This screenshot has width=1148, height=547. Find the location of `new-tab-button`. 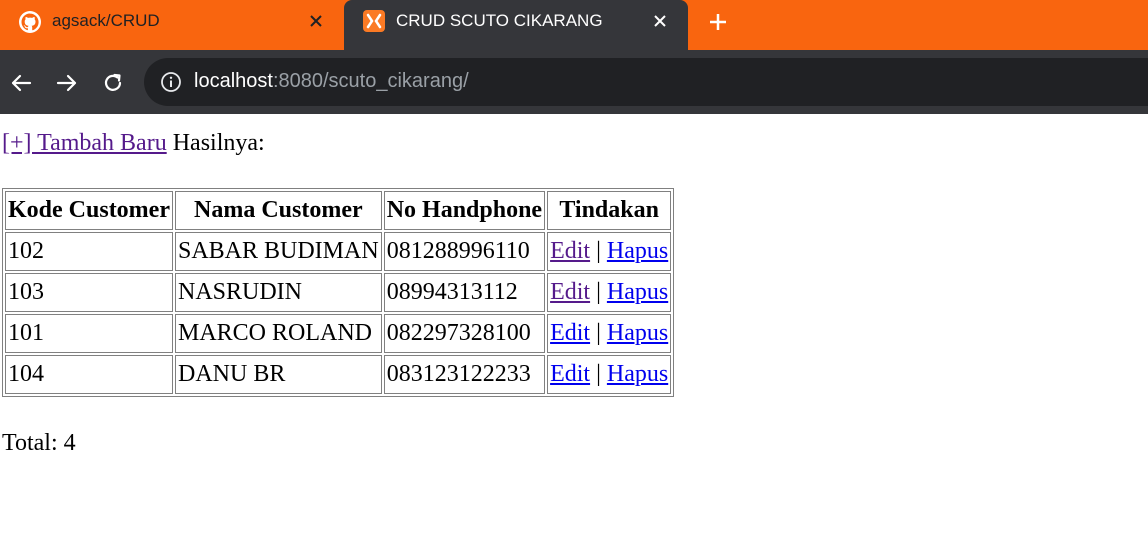

new-tab-button is located at coordinates (718, 22).